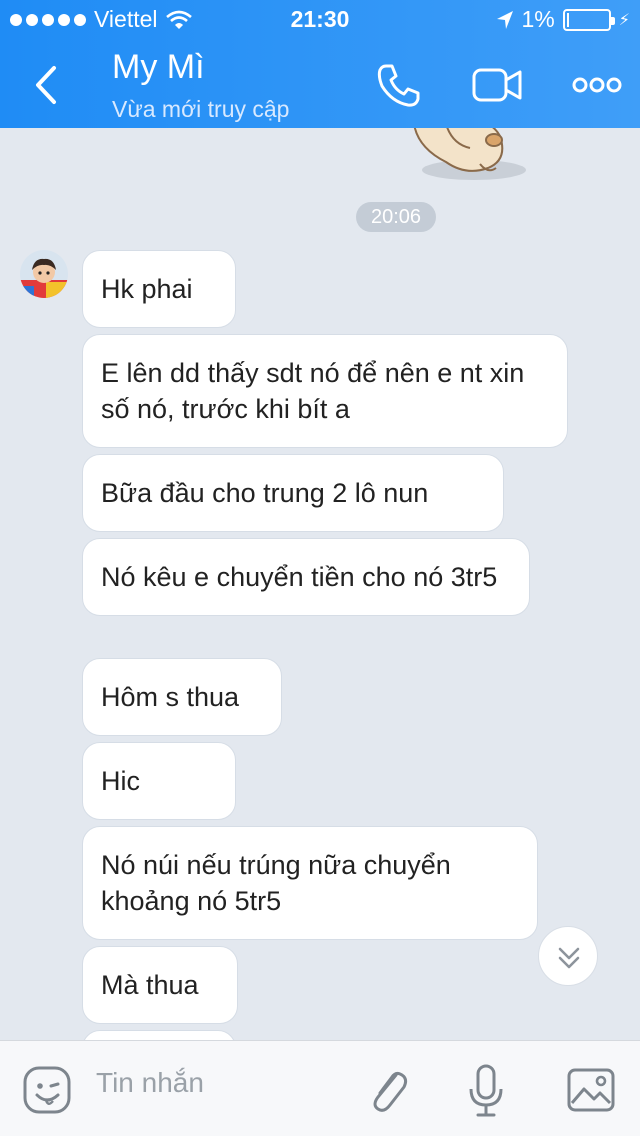 Image resolution: width=640 pixels, height=1136 pixels. Describe the element at coordinates (182, 697) in the screenshot. I see `message-bubble: Hôm s thua` at that location.